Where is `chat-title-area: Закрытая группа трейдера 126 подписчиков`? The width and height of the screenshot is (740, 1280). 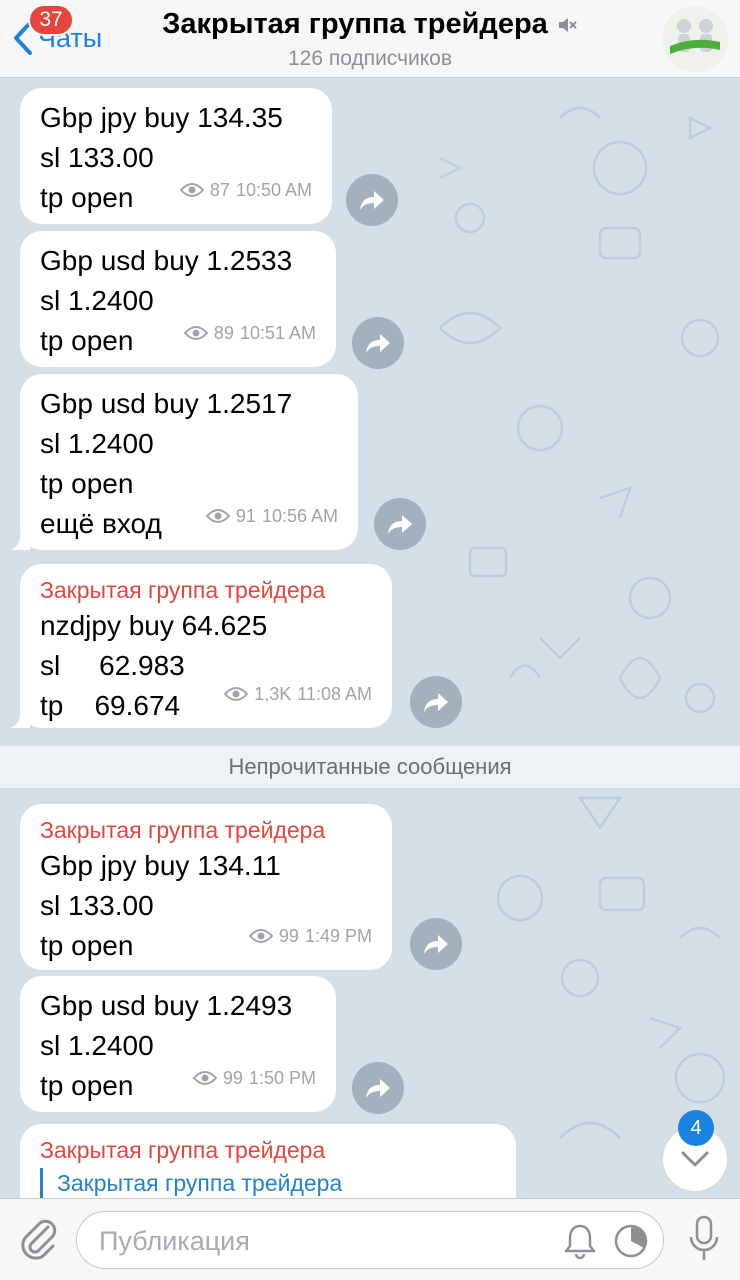 chat-title-area: Закрытая группа трейдера 126 подписчиков is located at coordinates (370, 39).